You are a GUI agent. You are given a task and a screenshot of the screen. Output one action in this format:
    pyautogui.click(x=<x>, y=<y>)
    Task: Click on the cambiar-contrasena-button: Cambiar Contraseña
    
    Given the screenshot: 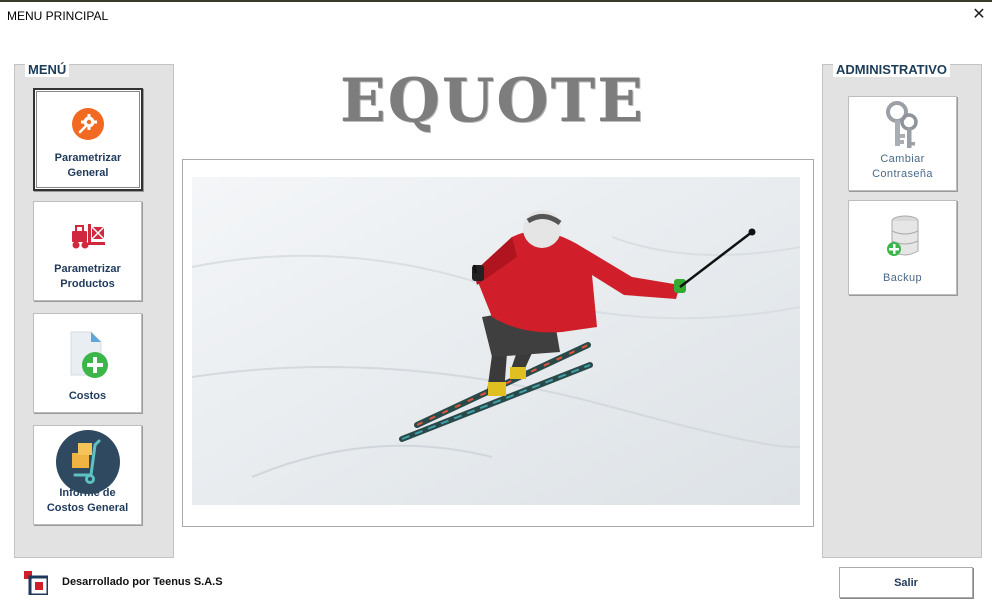 What is the action you would take?
    pyautogui.click(x=902, y=143)
    